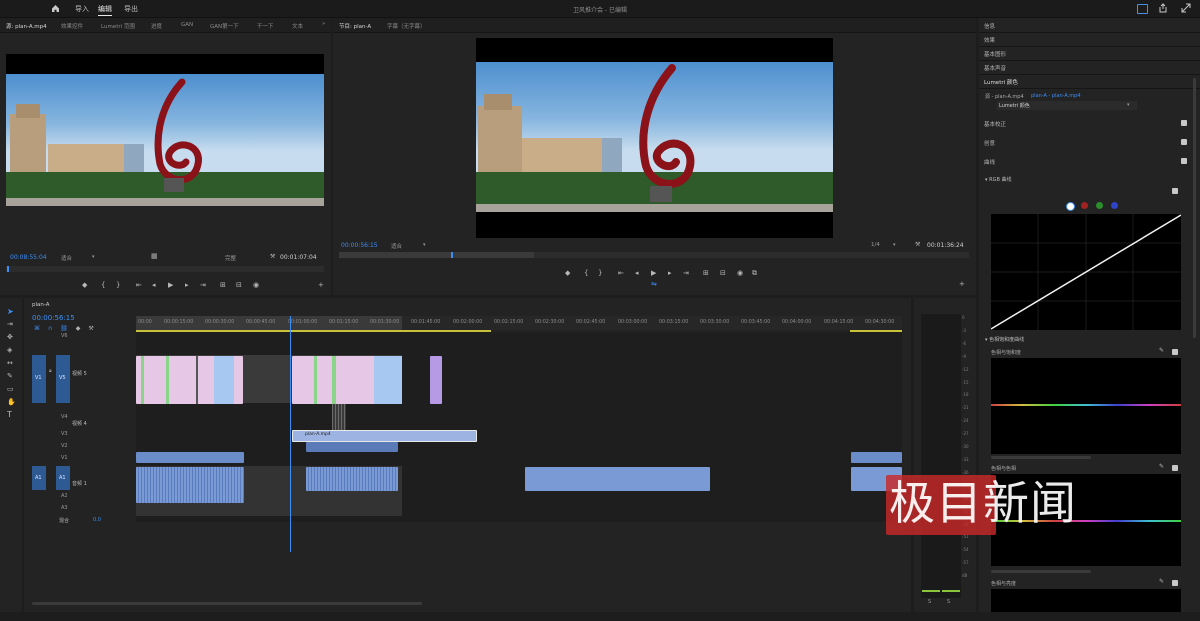 This screenshot has height=621, width=1200. What do you see at coordinates (1184, 123) in the screenshot?
I see `basic-correction-checkbox` at bounding box center [1184, 123].